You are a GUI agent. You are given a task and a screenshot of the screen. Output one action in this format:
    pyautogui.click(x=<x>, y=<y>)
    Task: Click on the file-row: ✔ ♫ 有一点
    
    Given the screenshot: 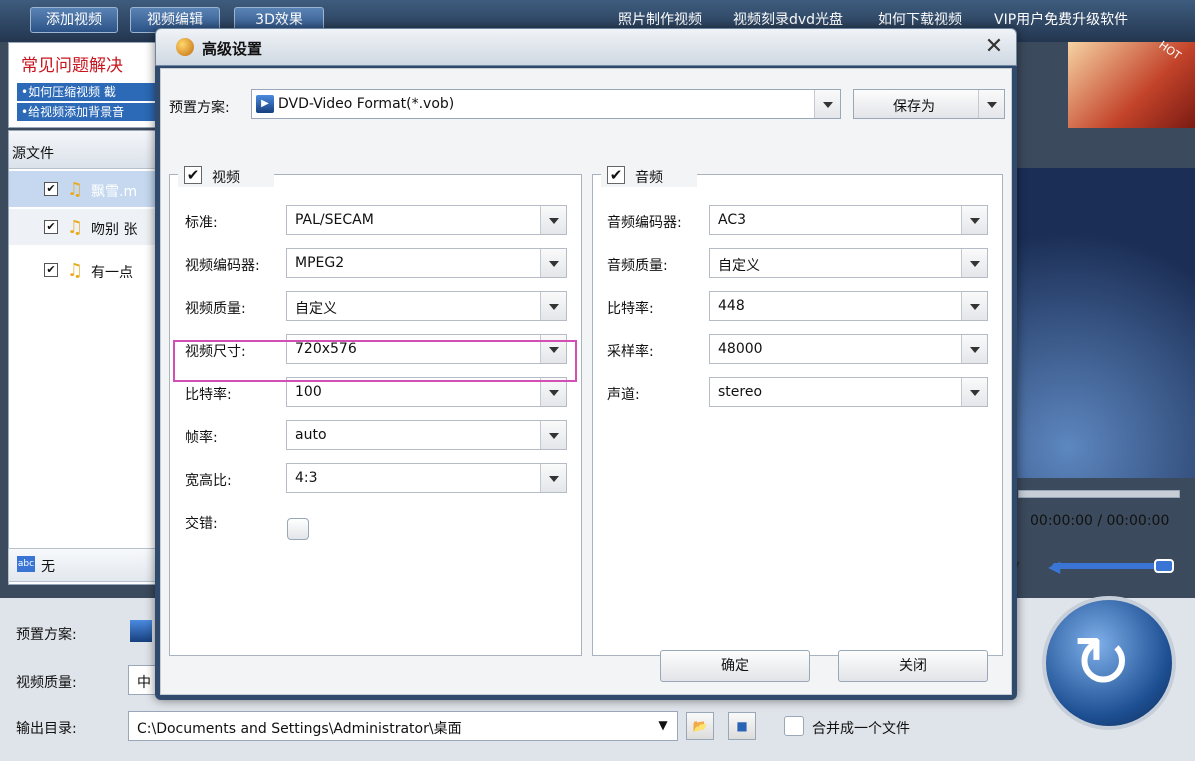 What is the action you would take?
    pyautogui.click(x=83, y=270)
    